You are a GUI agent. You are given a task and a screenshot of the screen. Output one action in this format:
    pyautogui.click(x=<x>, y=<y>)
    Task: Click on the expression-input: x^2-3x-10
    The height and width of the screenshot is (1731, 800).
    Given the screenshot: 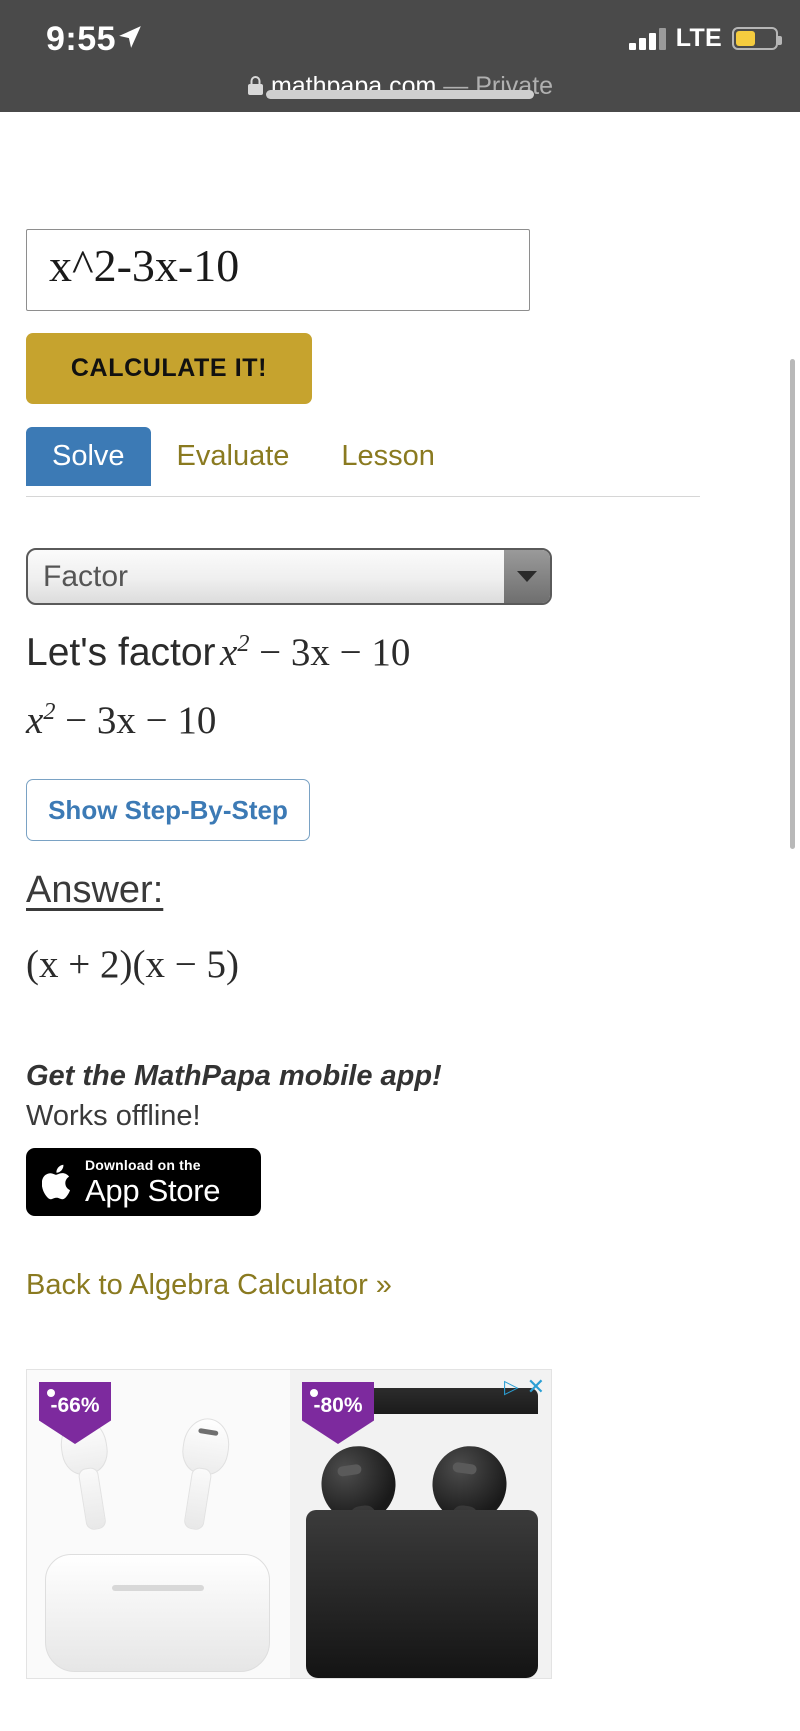 What is the action you would take?
    pyautogui.click(x=278, y=270)
    